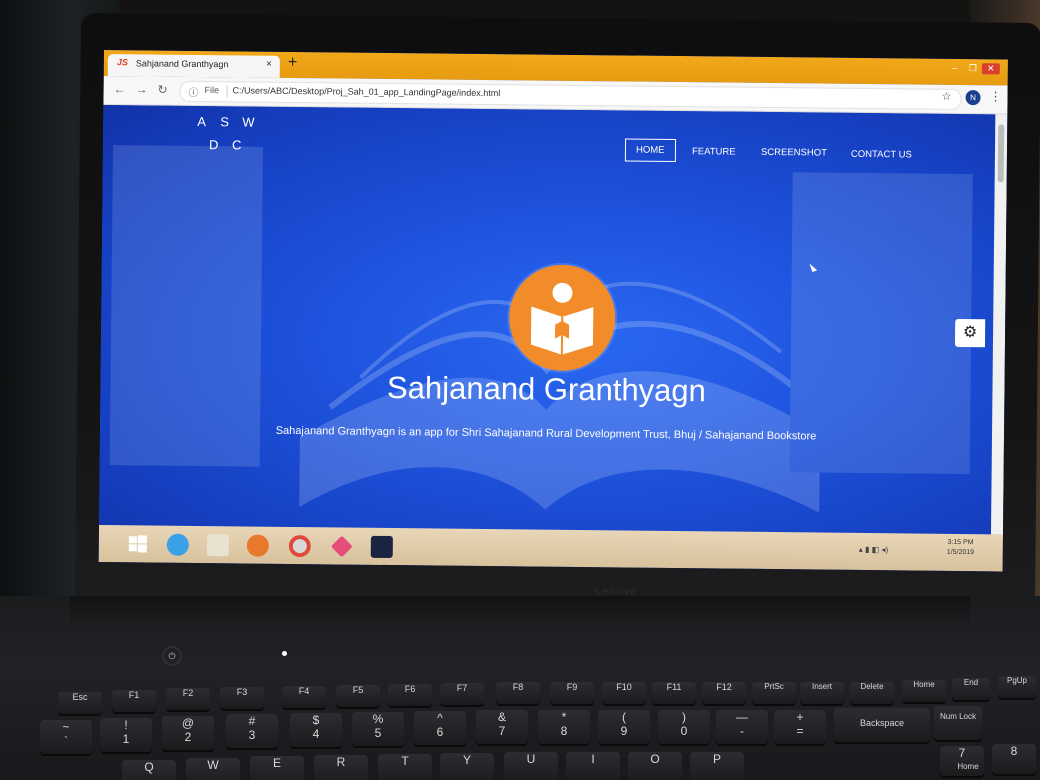 This screenshot has width=1040, height=780. What do you see at coordinates (502, 727) in the screenshot?
I see `key-7: & 7` at bounding box center [502, 727].